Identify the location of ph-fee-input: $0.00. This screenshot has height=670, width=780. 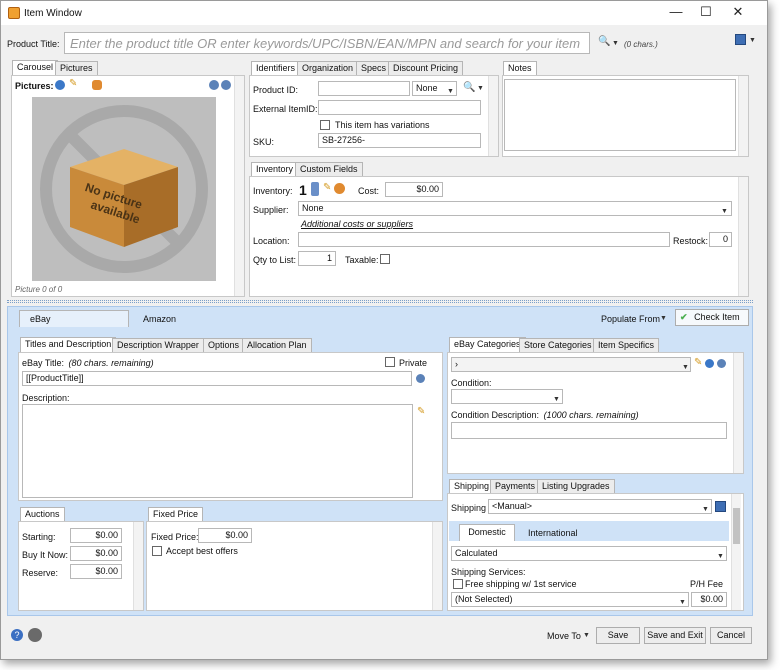
(709, 599).